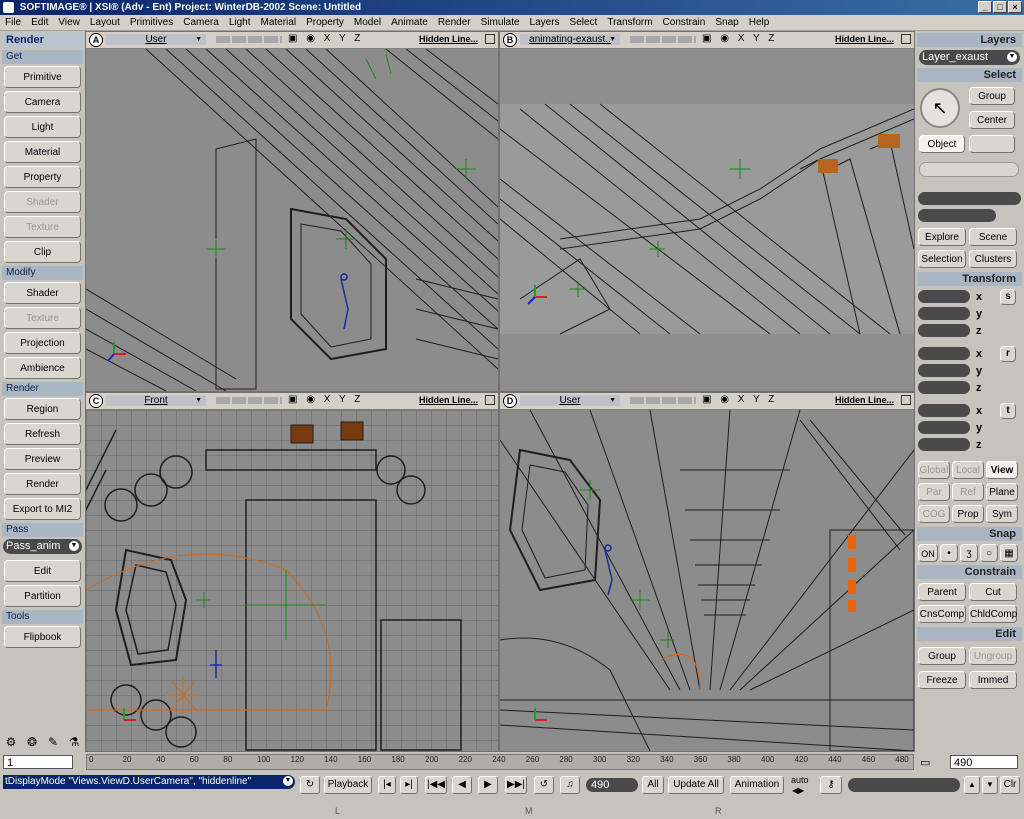  I want to click on script-editor-icon: ↻, so click(310, 785).